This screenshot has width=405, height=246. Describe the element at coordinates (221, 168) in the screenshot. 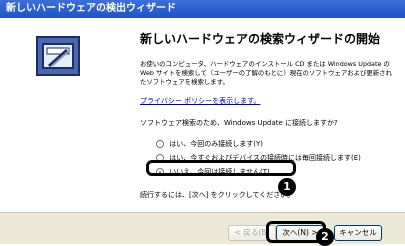

I see `highlight-option-box` at that location.